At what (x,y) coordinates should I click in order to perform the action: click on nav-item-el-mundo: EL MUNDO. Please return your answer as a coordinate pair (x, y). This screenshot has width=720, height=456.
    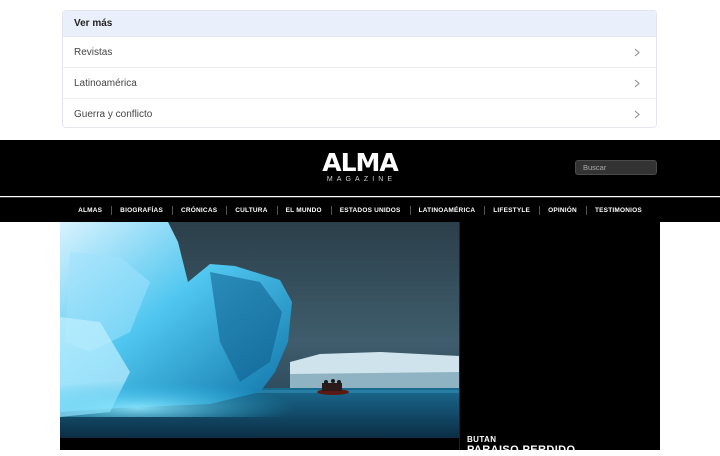
    Looking at the image, I should click on (303, 210).